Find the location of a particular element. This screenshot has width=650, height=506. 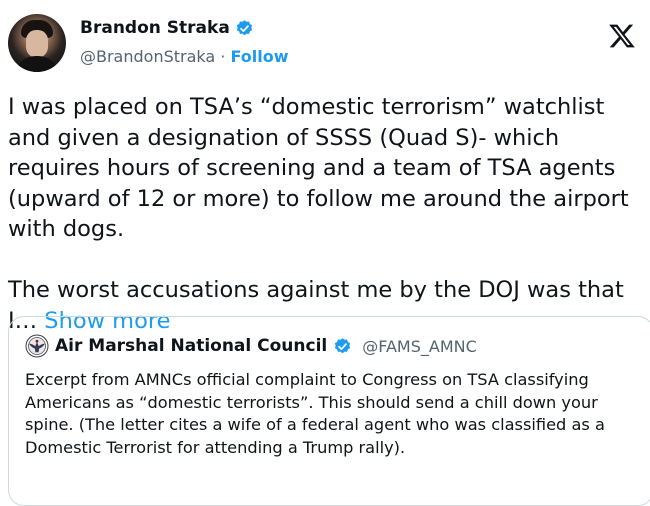

follow-button: Follow is located at coordinates (259, 56).